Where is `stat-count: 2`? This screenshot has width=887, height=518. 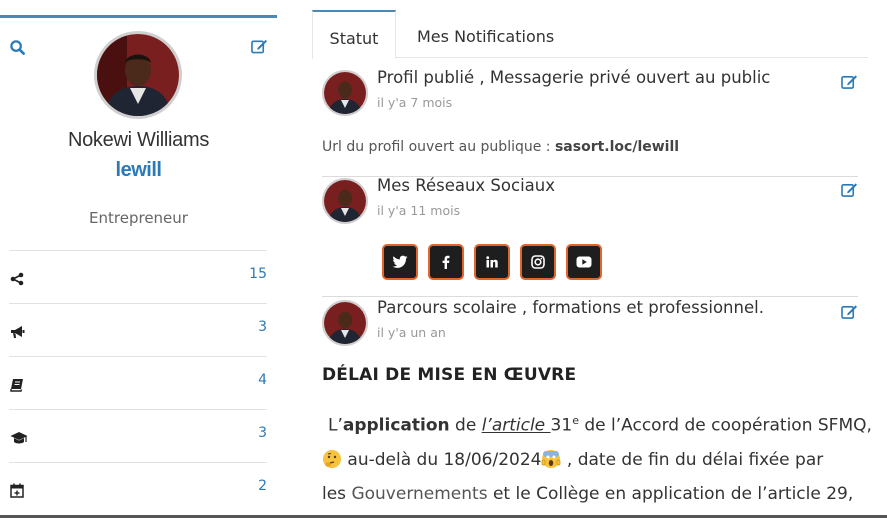
stat-count: 2 is located at coordinates (262, 486).